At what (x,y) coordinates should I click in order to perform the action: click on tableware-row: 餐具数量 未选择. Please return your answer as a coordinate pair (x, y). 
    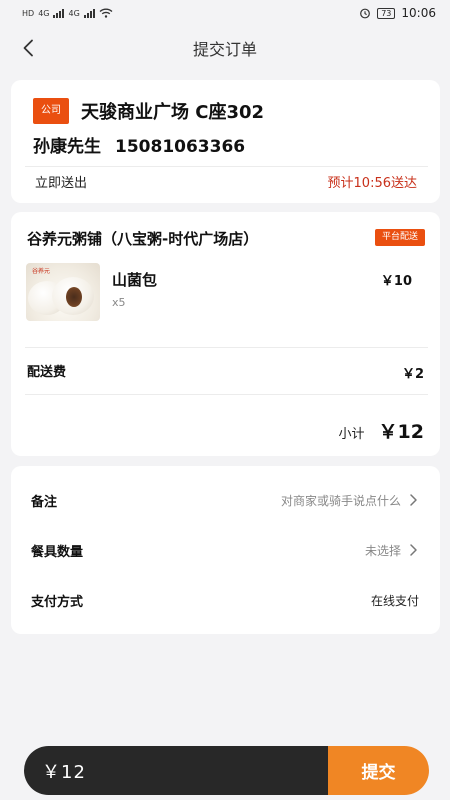
    Looking at the image, I should click on (225, 550).